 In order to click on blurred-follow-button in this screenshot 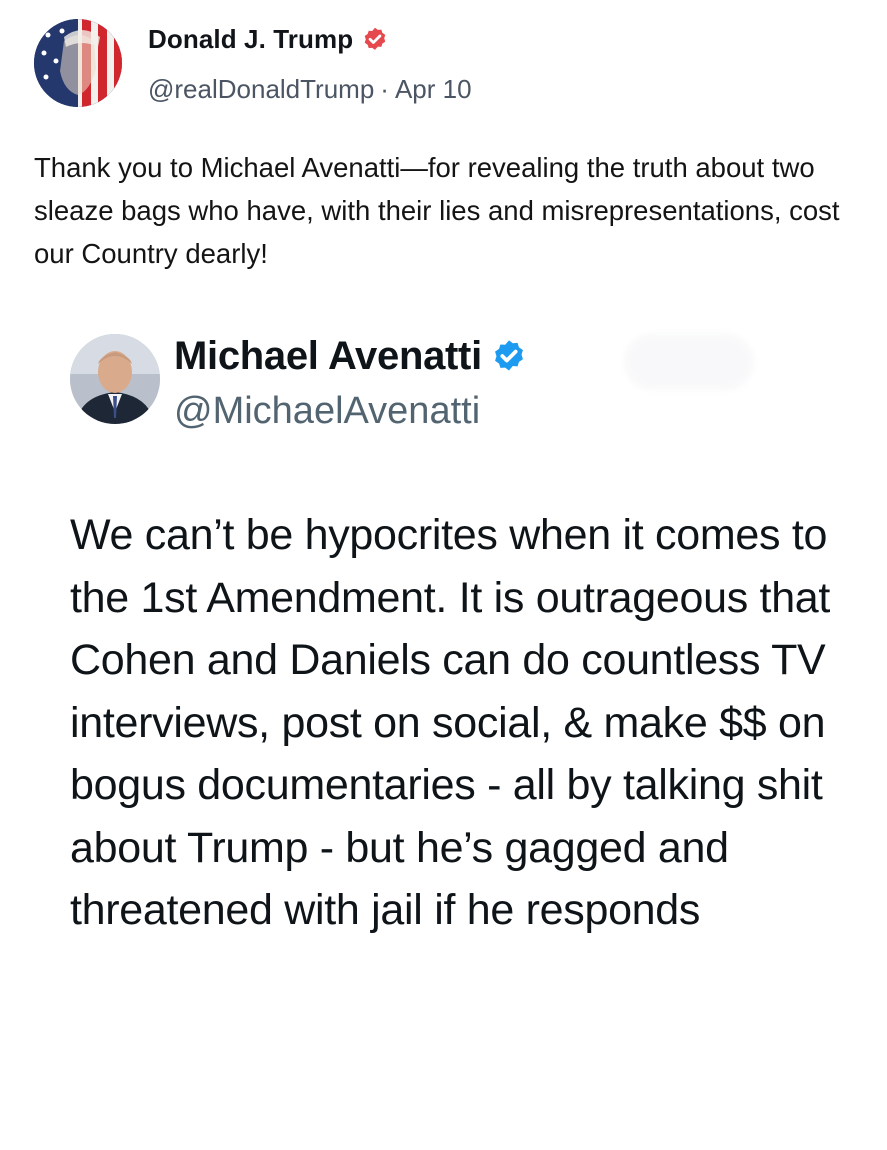, I will do `click(689, 362)`.